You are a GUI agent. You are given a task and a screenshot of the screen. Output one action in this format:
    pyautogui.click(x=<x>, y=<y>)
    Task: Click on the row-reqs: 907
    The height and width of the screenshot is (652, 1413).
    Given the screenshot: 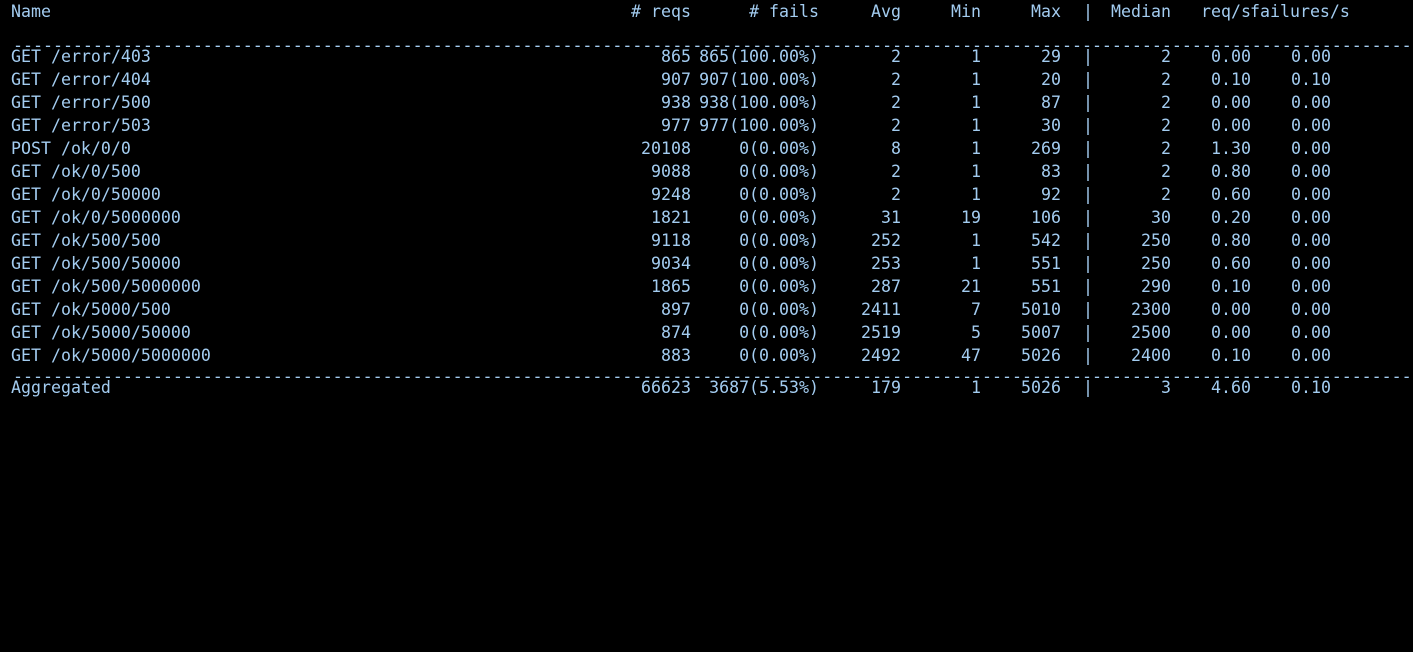 What is the action you would take?
    pyautogui.click(x=676, y=79)
    